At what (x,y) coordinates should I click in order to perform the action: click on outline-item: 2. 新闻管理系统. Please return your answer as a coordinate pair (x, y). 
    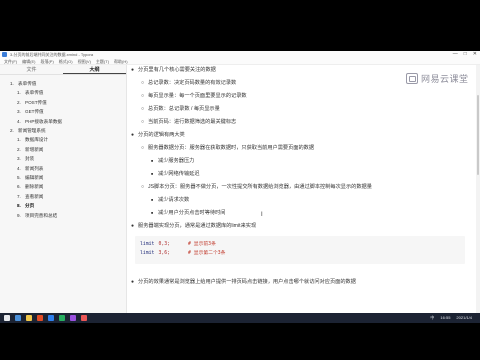
    Looking at the image, I should click on (63, 130).